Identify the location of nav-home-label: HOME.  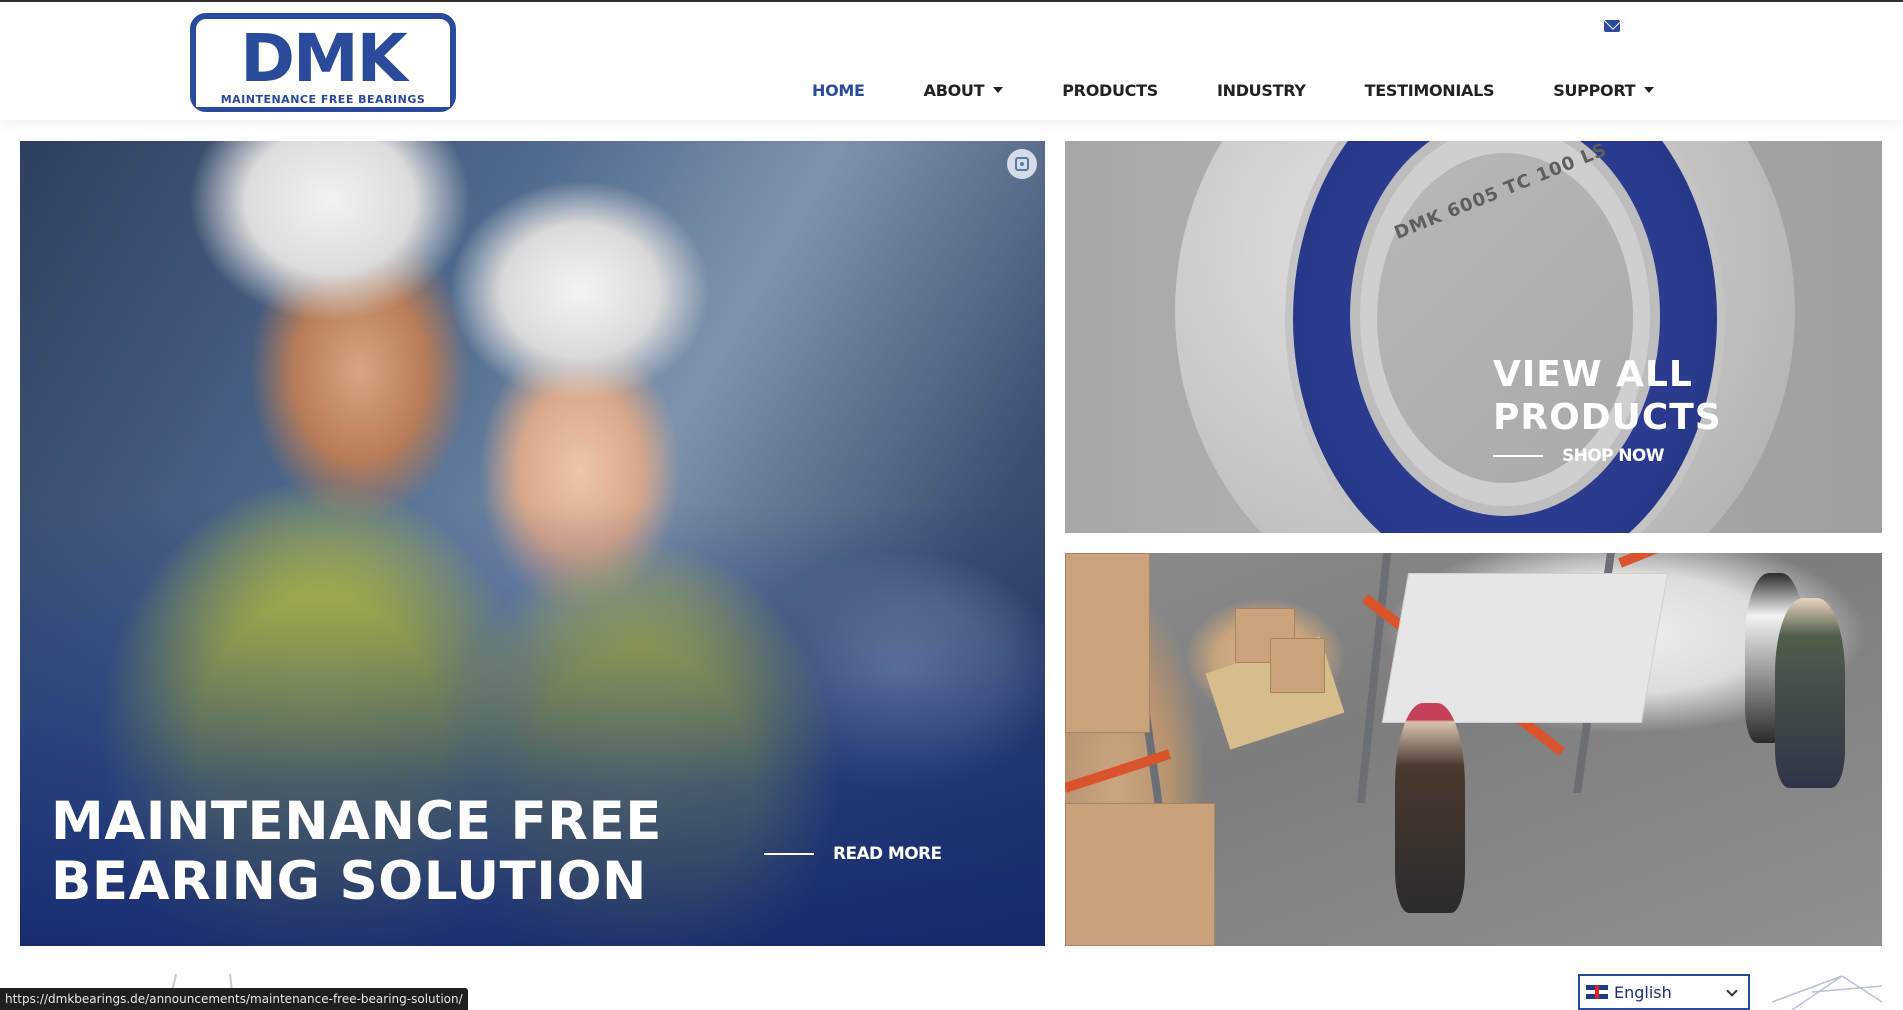
(838, 90).